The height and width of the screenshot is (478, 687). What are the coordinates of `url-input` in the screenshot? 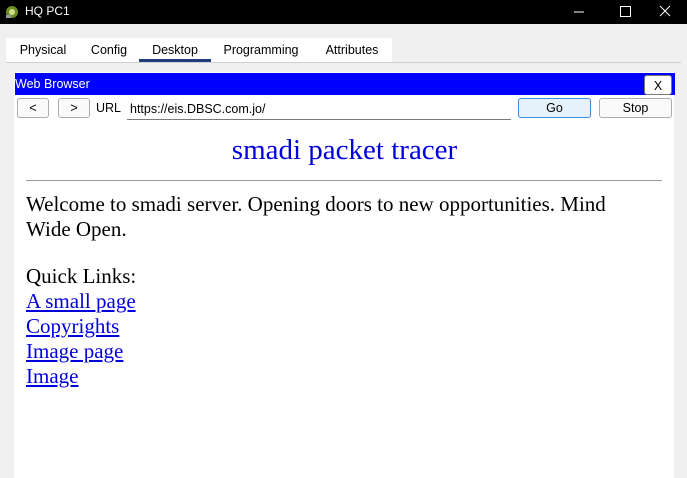 It's located at (319, 109).